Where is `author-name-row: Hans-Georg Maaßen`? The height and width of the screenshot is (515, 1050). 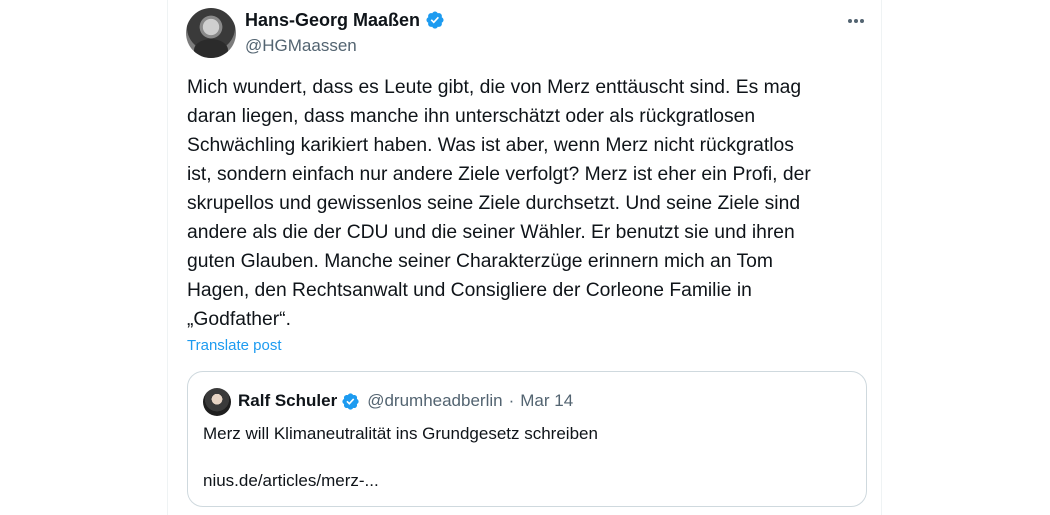 author-name-row: Hans-Georg Maaßen is located at coordinates (345, 20).